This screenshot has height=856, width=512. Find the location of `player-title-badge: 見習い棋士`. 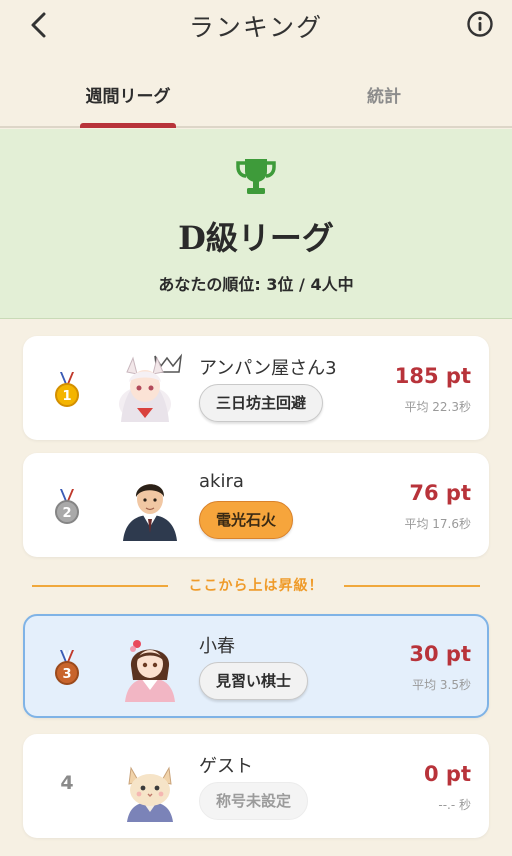

player-title-badge: 見習い棋士 is located at coordinates (254, 681).